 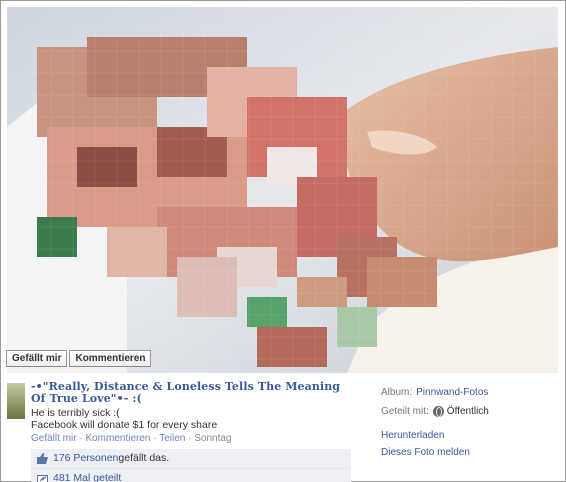 I want to click on shares-link: 481 Mal geteilt, so click(x=87, y=477).